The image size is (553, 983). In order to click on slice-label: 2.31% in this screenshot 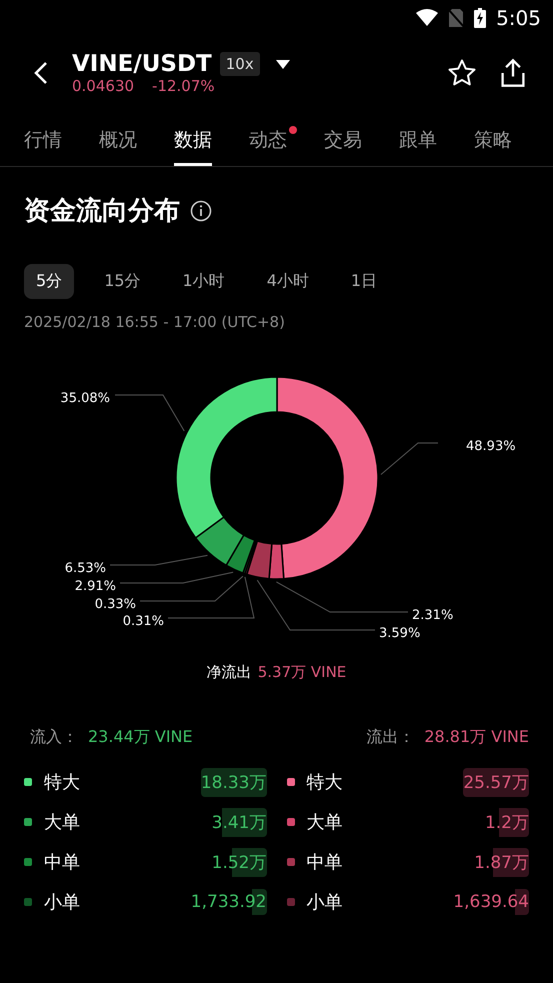, I will do `click(433, 615)`.